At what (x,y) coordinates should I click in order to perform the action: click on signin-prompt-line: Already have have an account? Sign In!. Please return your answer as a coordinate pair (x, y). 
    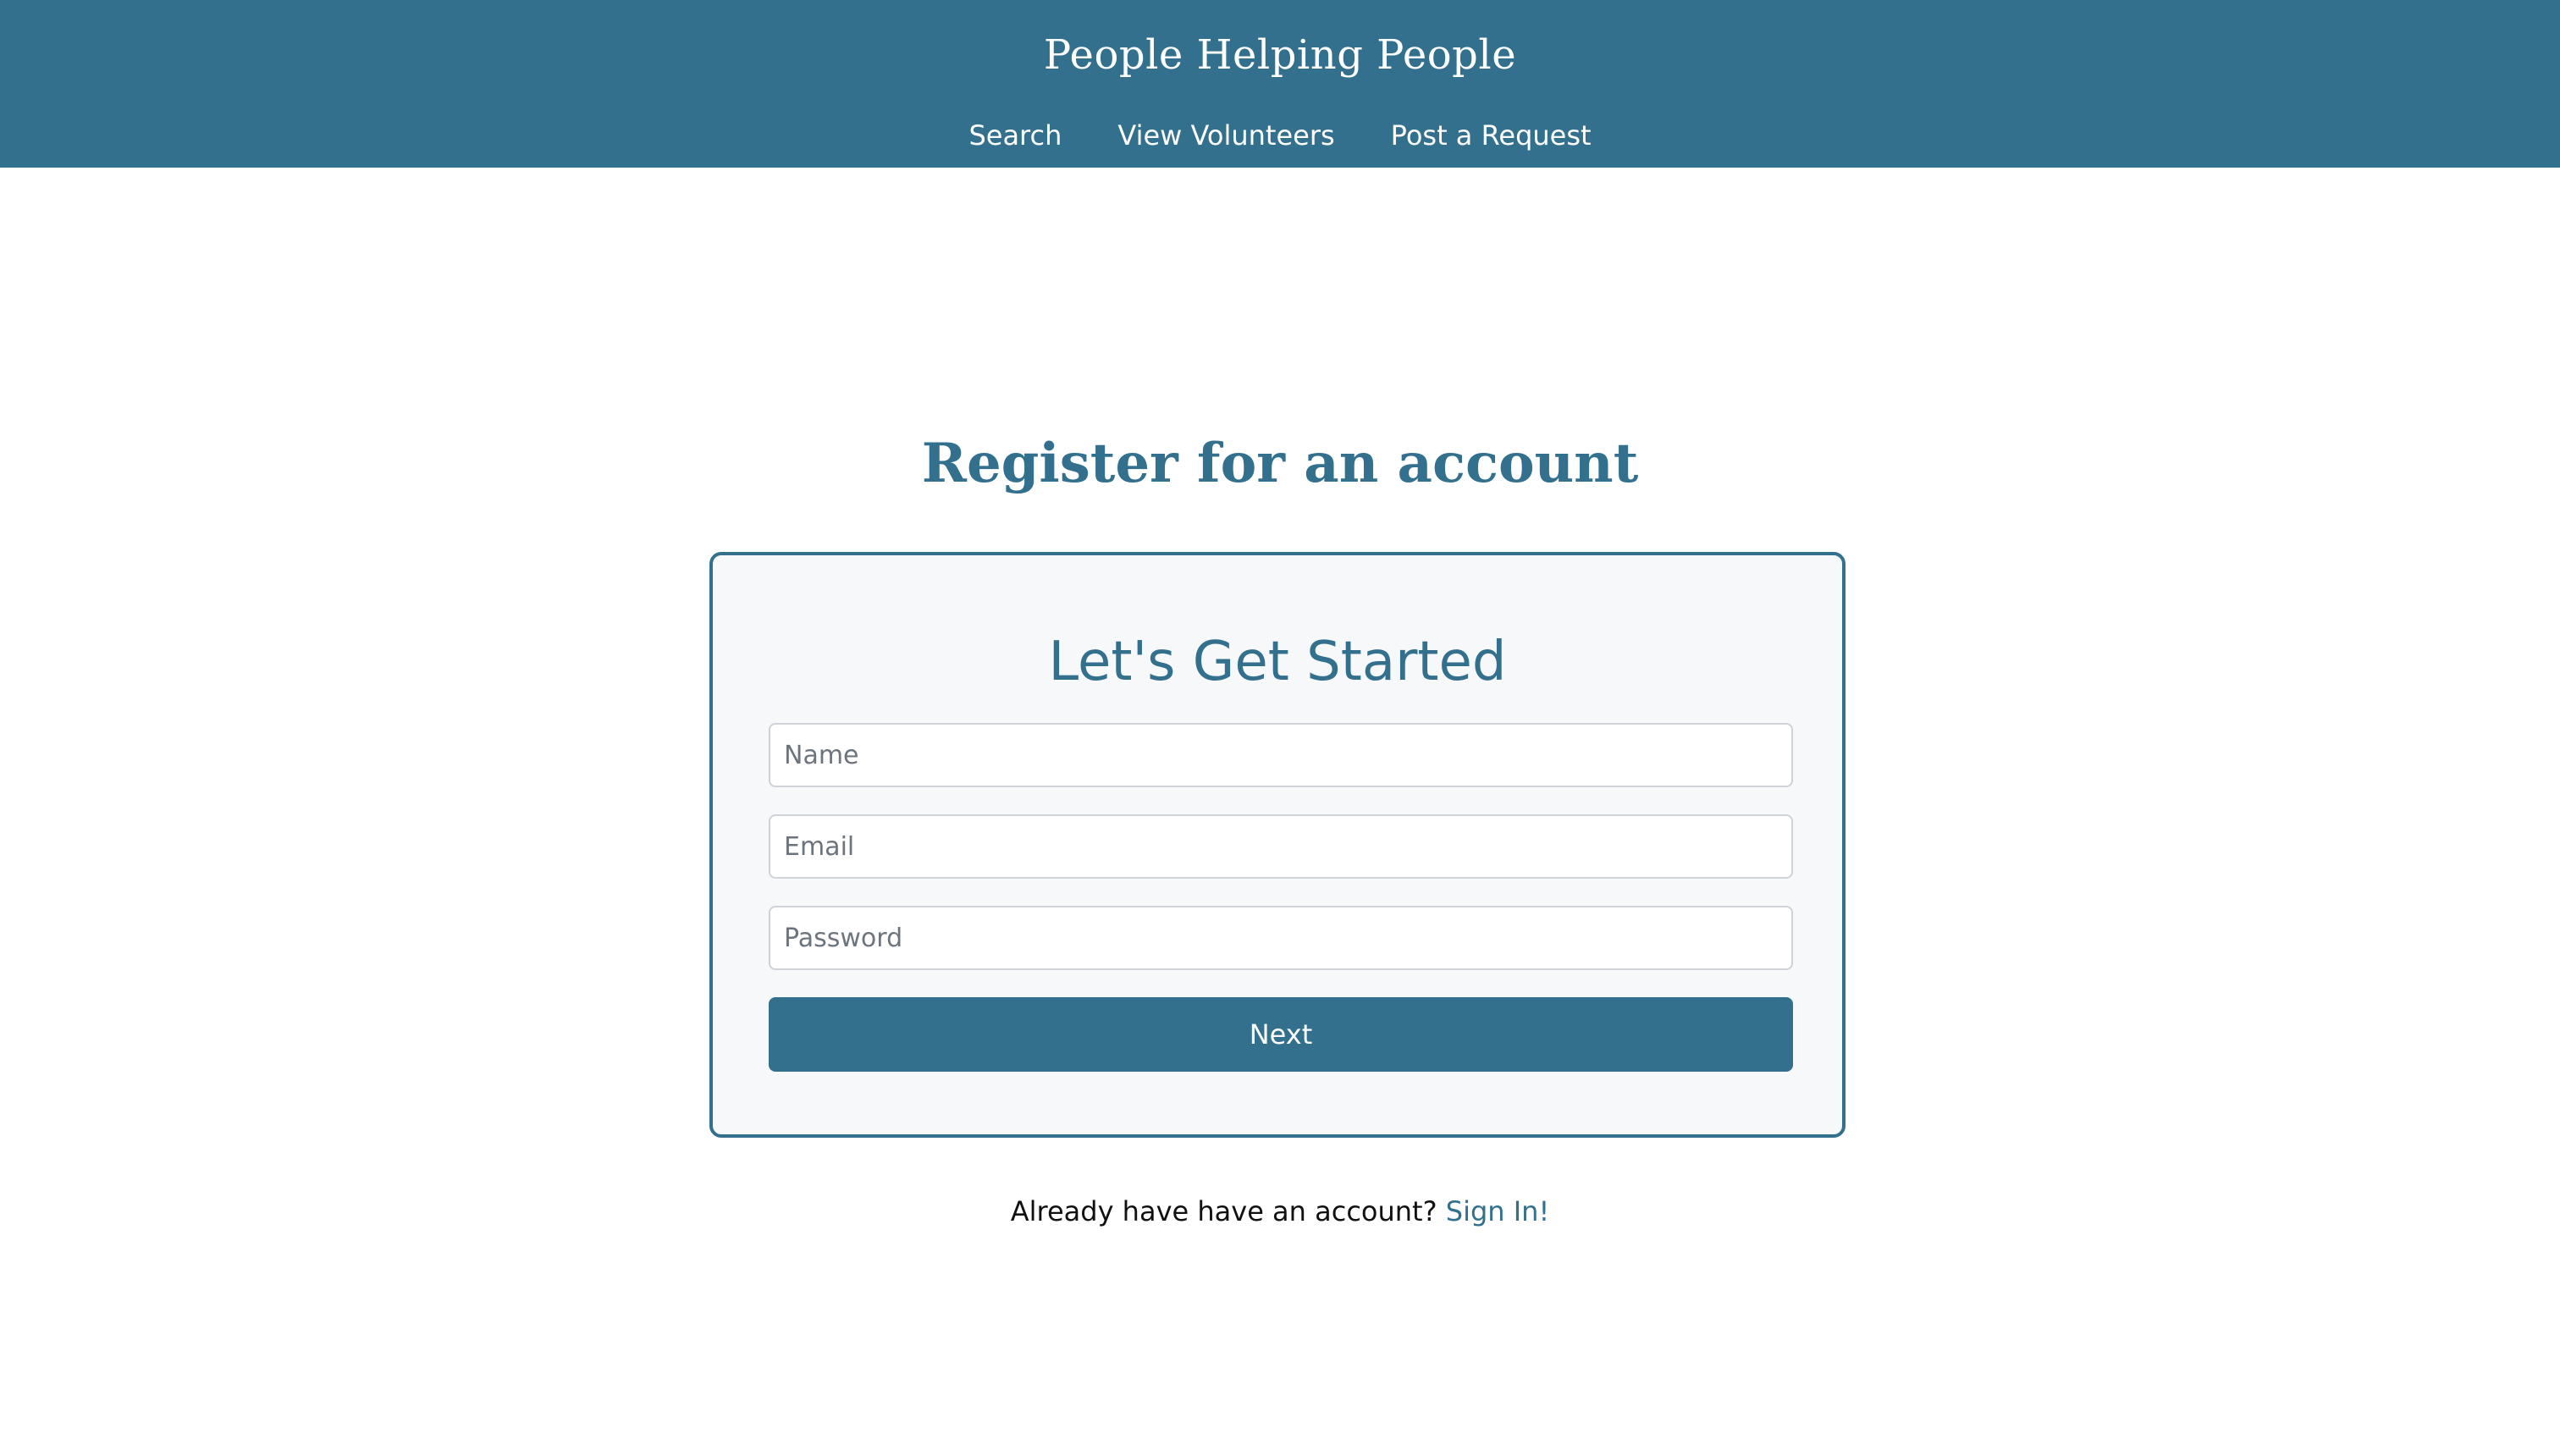
    Looking at the image, I should click on (1280, 1211).